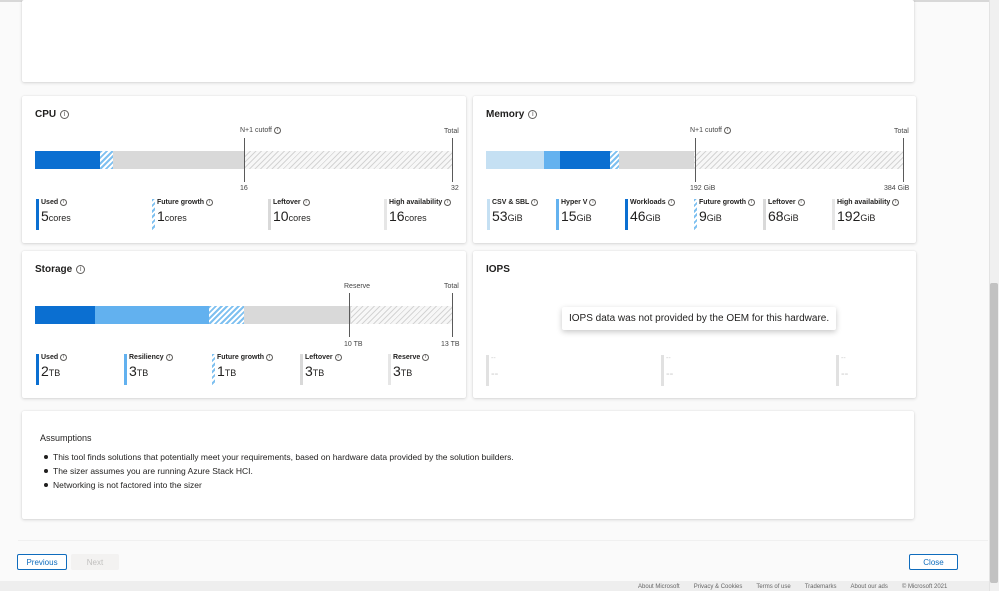  What do you see at coordinates (451, 131) in the screenshot?
I see `cpu-total-label: Total` at bounding box center [451, 131].